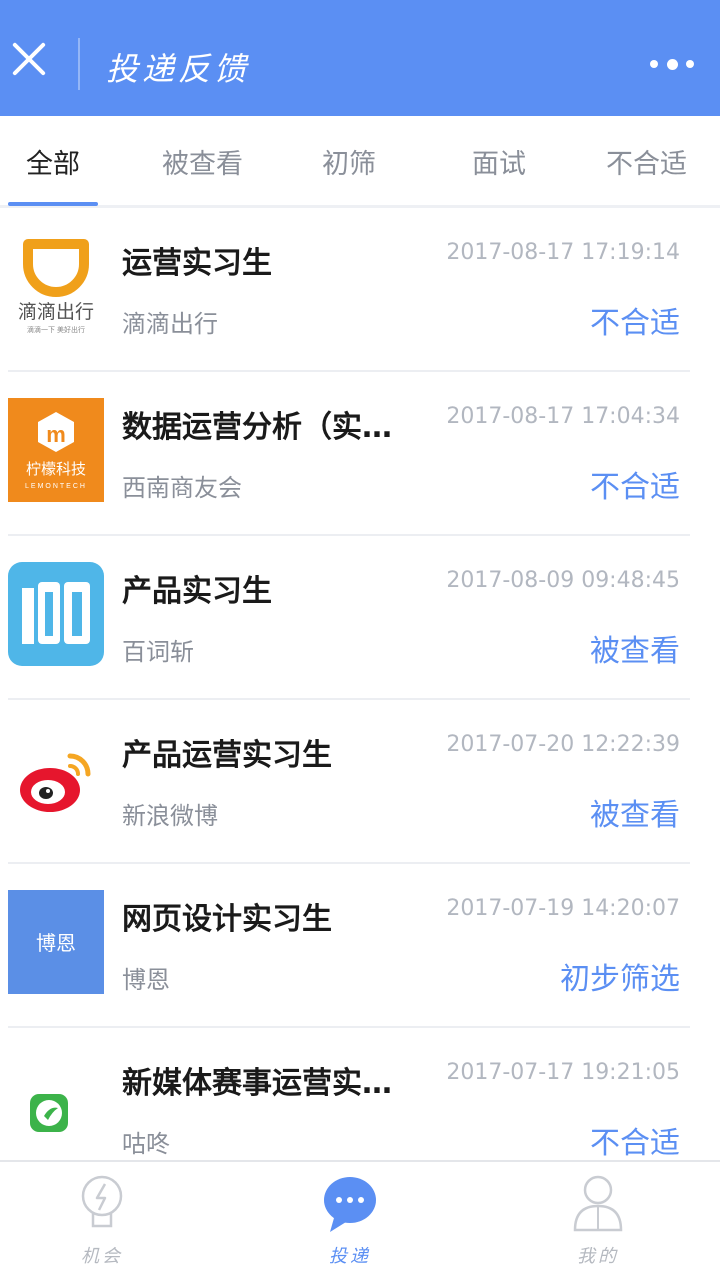 Image resolution: width=720 pixels, height=1280 pixels. I want to click on company-name: 博恩, so click(146, 980).